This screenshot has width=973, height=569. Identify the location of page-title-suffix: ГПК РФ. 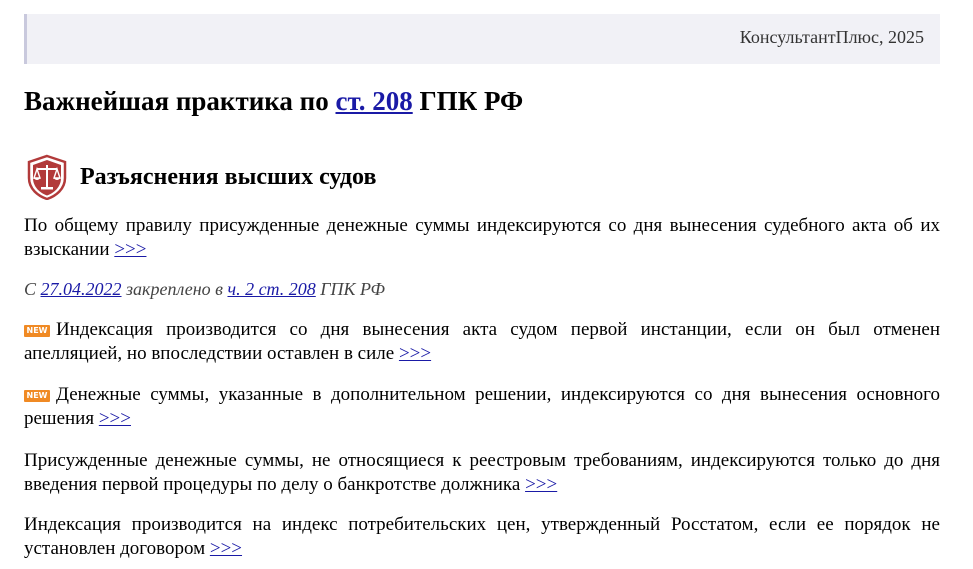
(468, 101).